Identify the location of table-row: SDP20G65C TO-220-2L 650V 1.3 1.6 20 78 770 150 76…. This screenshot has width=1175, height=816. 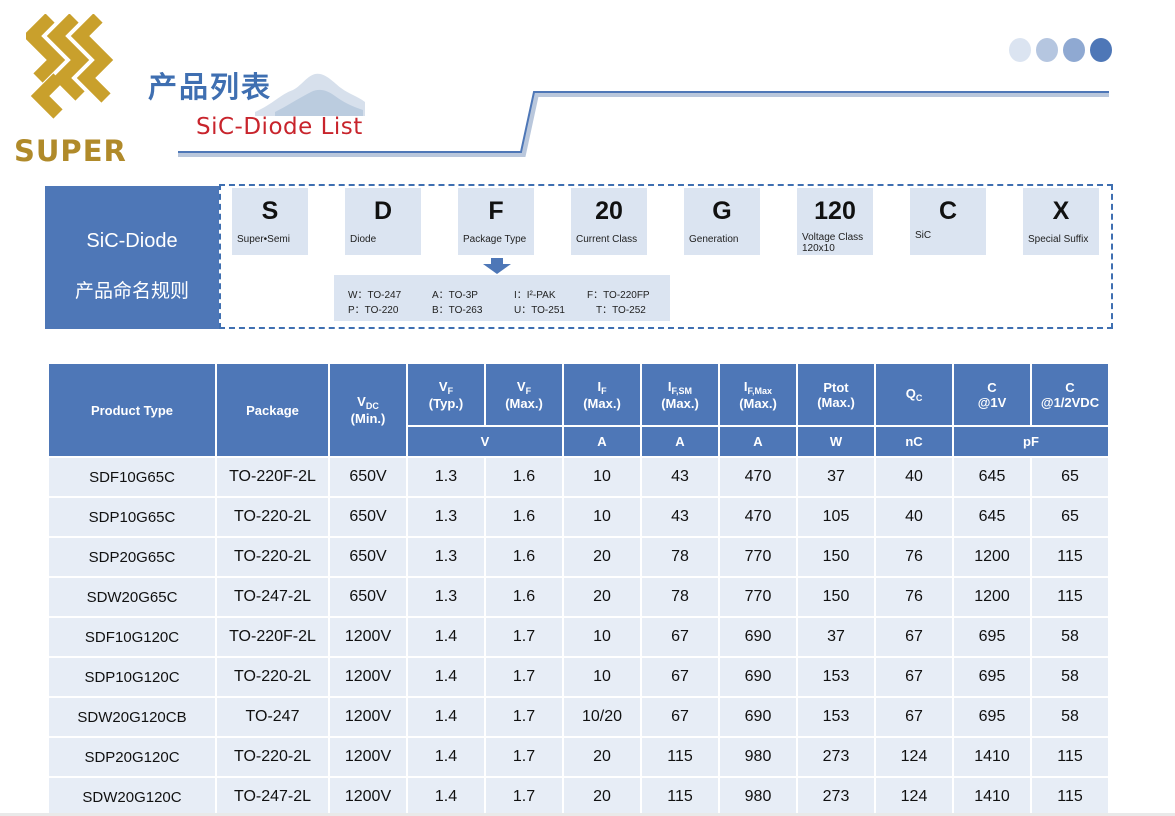
(578, 557).